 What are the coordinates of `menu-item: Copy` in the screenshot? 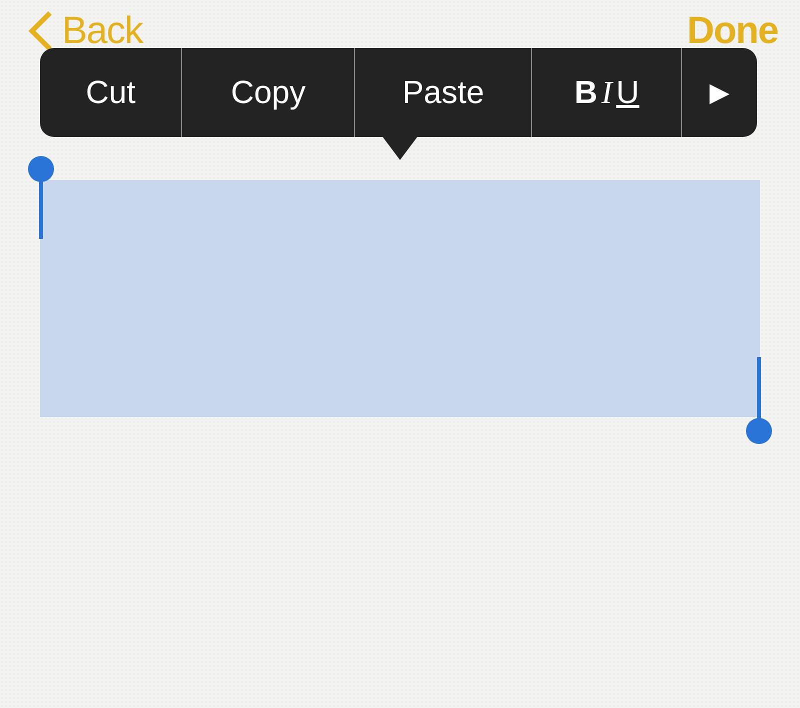 It's located at (267, 92).